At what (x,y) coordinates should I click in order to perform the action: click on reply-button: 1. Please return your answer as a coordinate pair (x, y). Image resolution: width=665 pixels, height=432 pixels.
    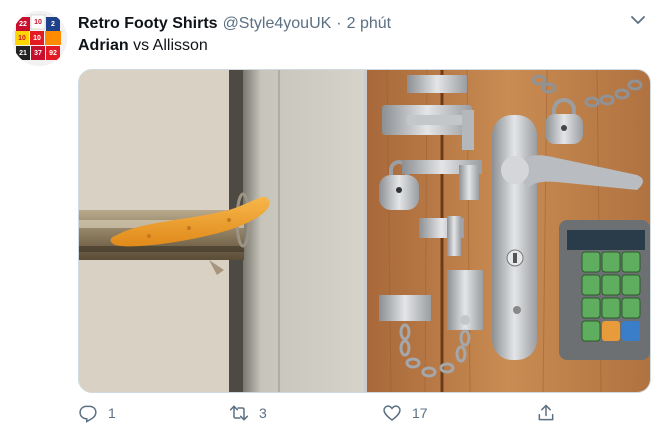
    Looking at the image, I should click on (97, 413).